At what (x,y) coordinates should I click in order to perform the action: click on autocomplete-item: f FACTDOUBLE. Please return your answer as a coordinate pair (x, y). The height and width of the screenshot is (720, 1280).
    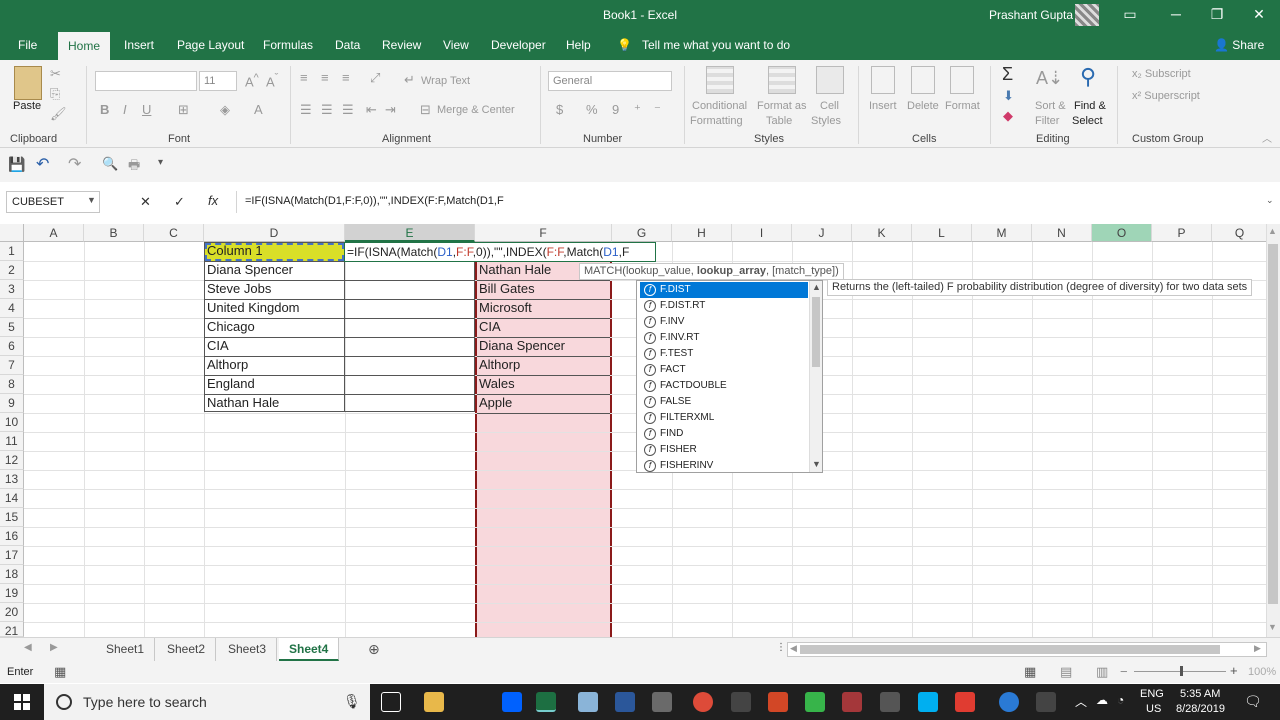
    Looking at the image, I should click on (724, 386).